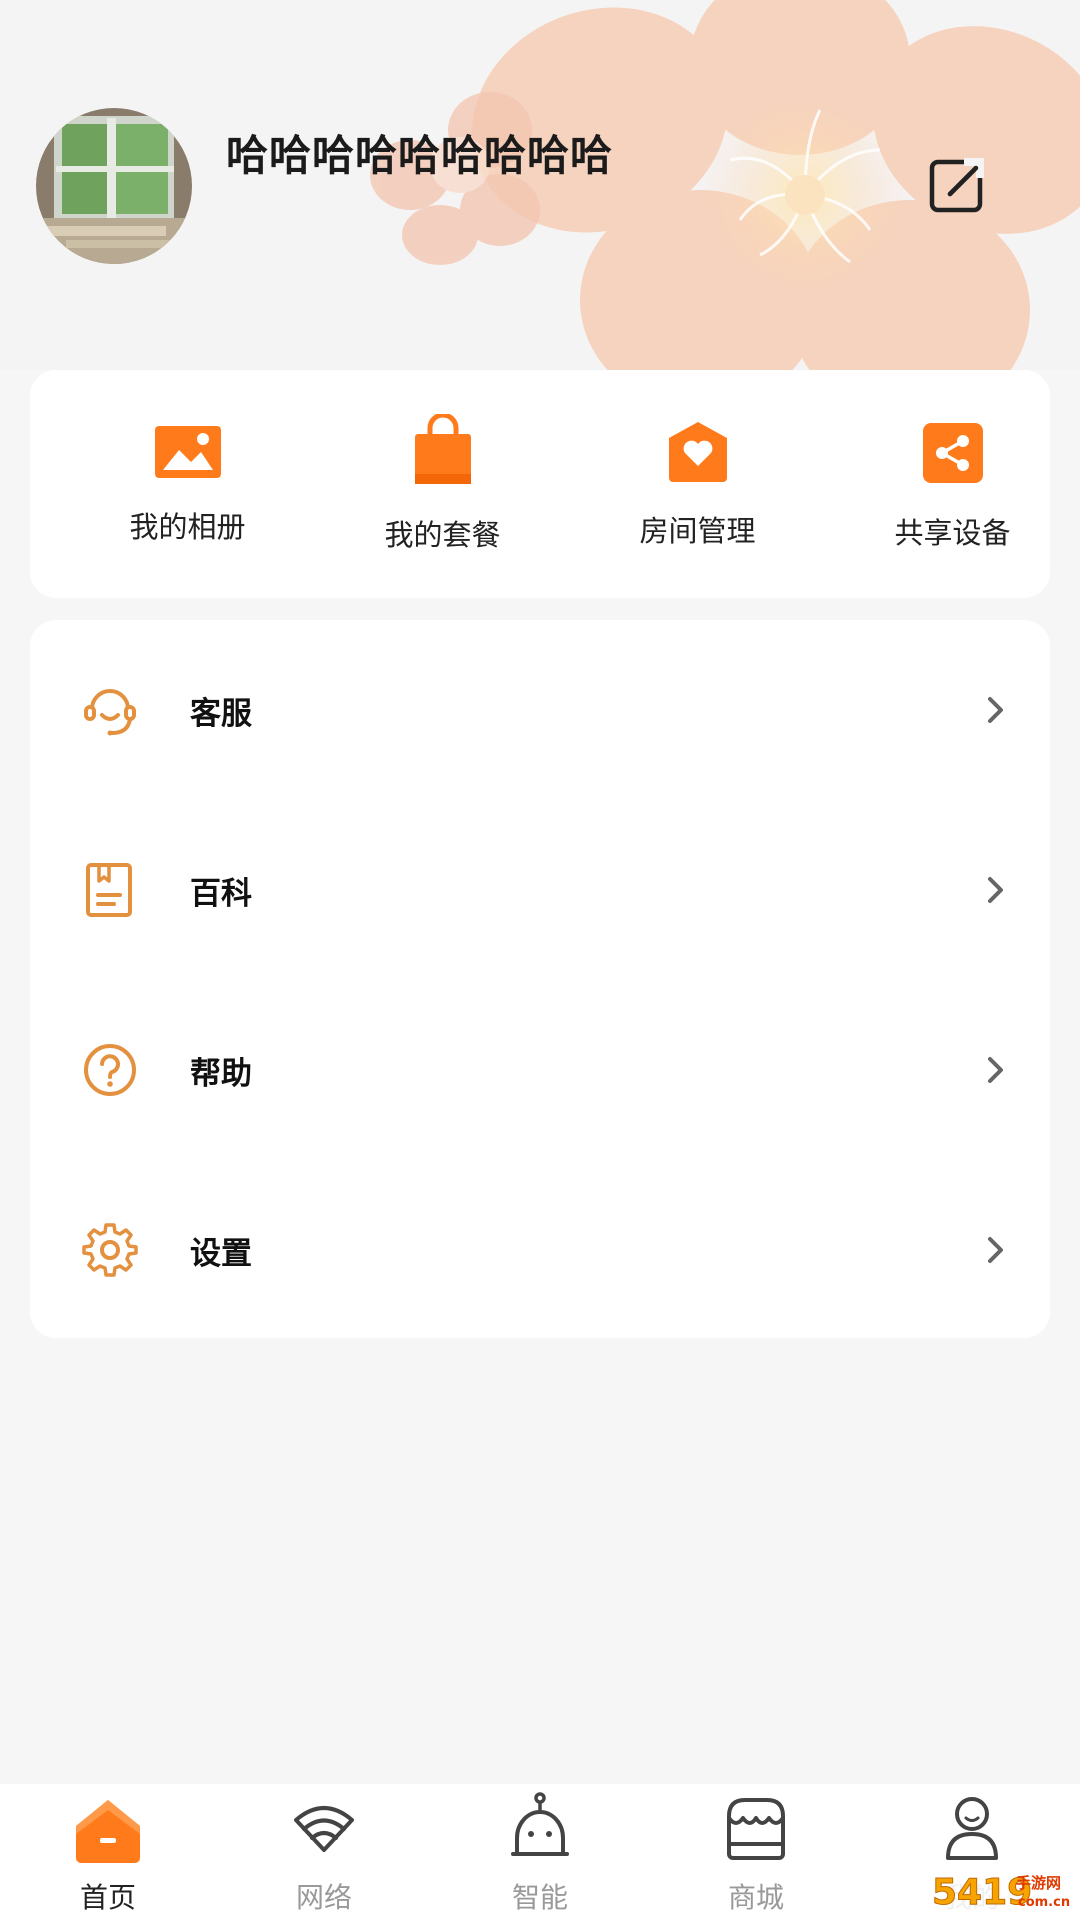 This screenshot has width=1080, height=1920. What do you see at coordinates (110, 712) in the screenshot?
I see `headset-icon` at bounding box center [110, 712].